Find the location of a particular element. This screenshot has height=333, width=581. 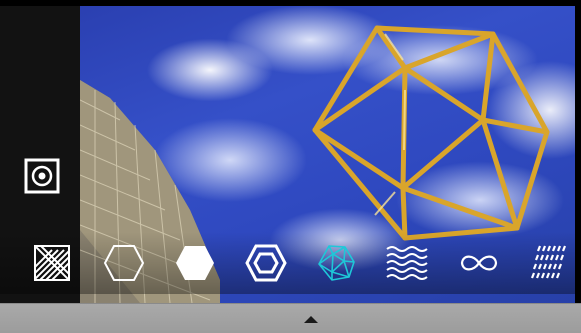

shape-option-diagonal-stripes is located at coordinates (52, 263).